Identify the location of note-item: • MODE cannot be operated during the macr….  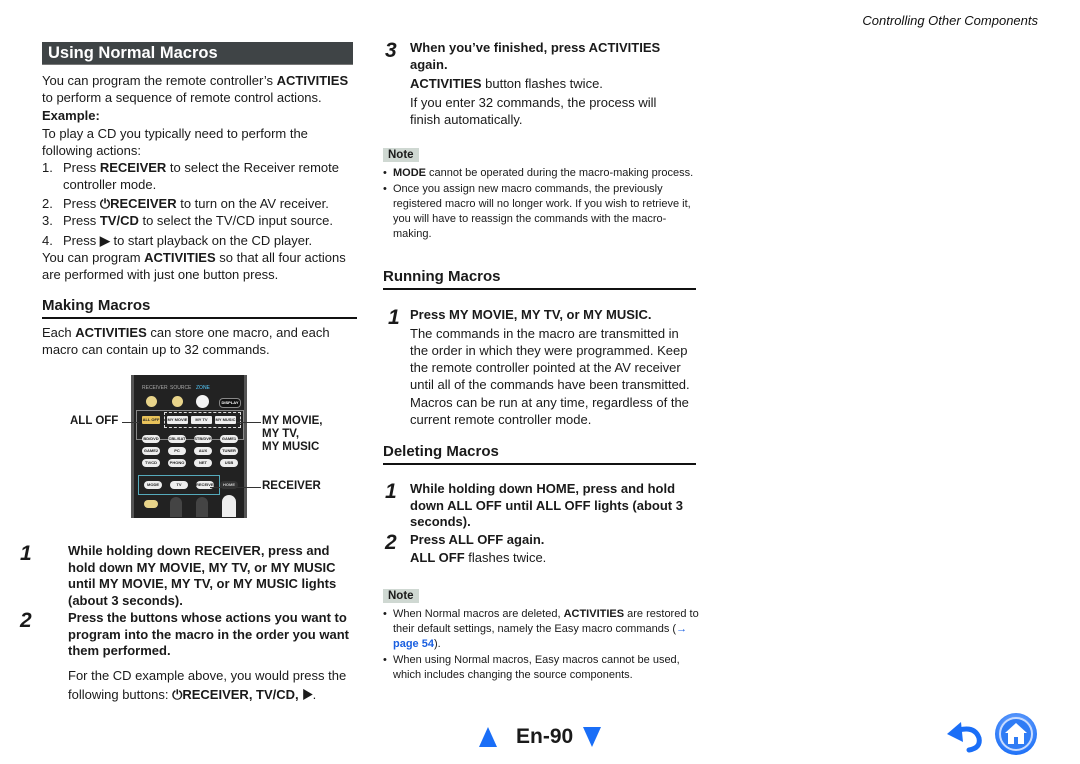
(538, 173).